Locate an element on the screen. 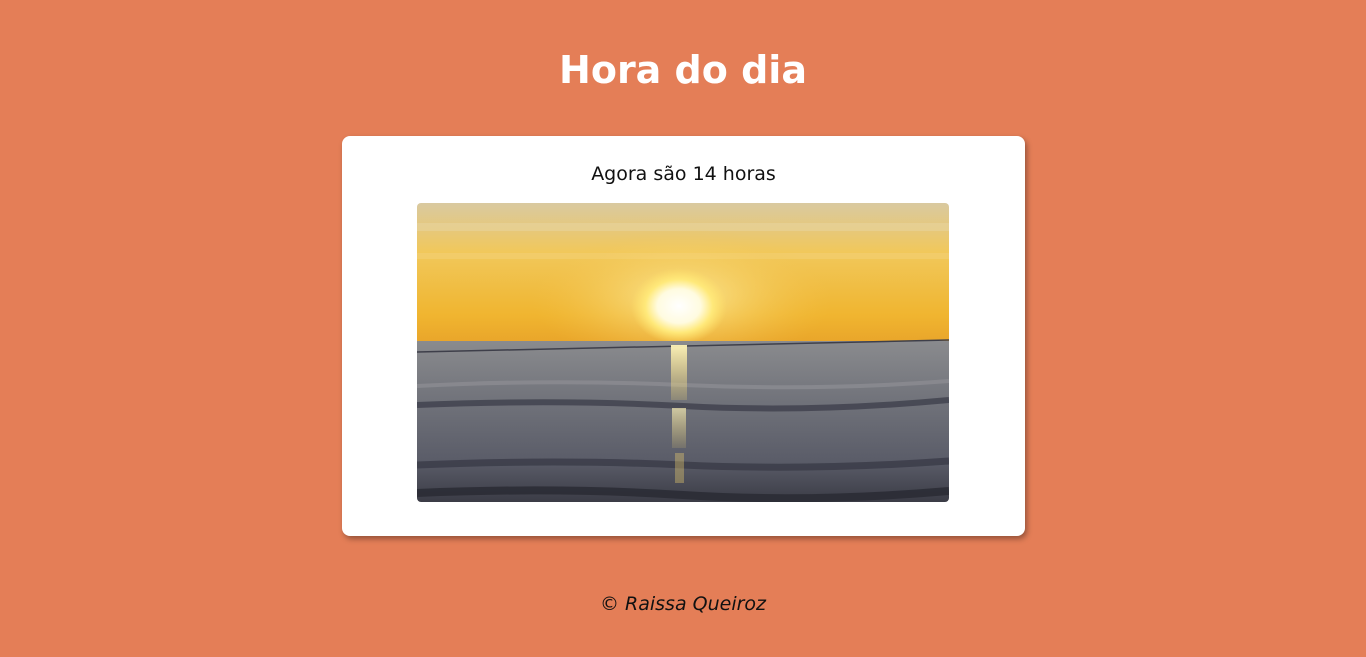  page-title: Hora do dia is located at coordinates (683, 70).